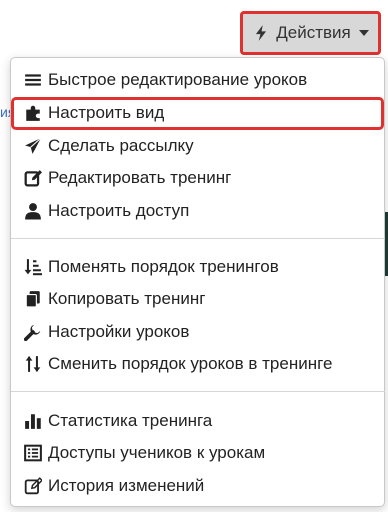 This screenshot has height=512, width=388. Describe the element at coordinates (119, 210) in the screenshot. I see `menu-item-label: Настроить доступ` at that location.